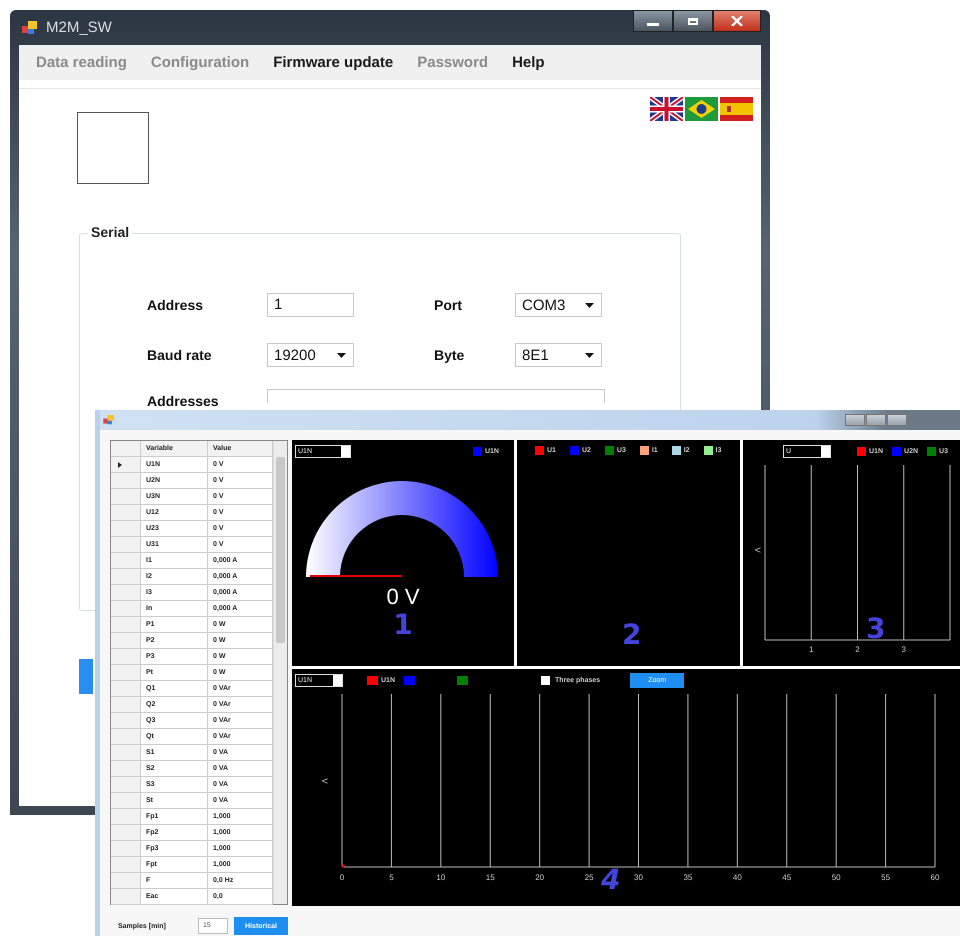 This screenshot has width=960, height=936. Describe the element at coordinates (904, 649) in the screenshot. I see `tick-label: 3` at that location.